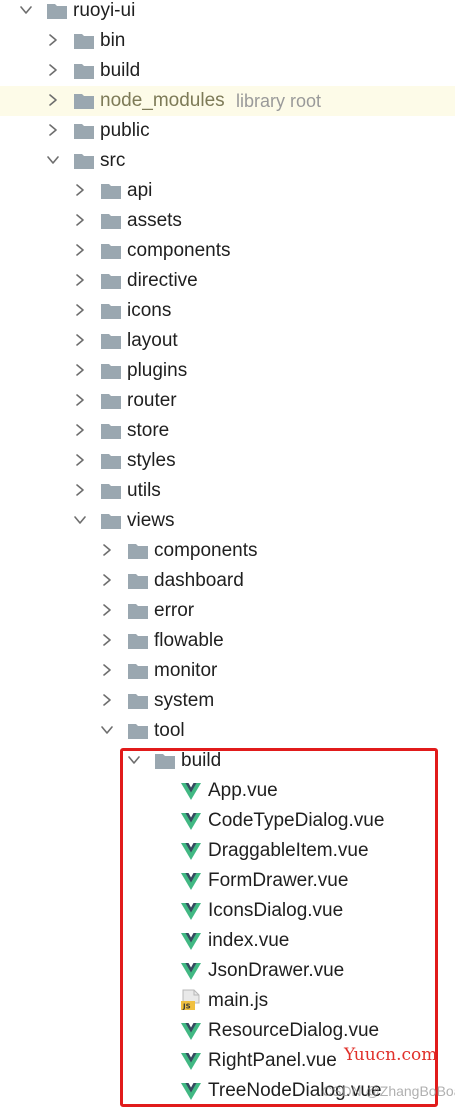  Describe the element at coordinates (227, 281) in the screenshot. I see `tree-row-directive: directive` at that location.